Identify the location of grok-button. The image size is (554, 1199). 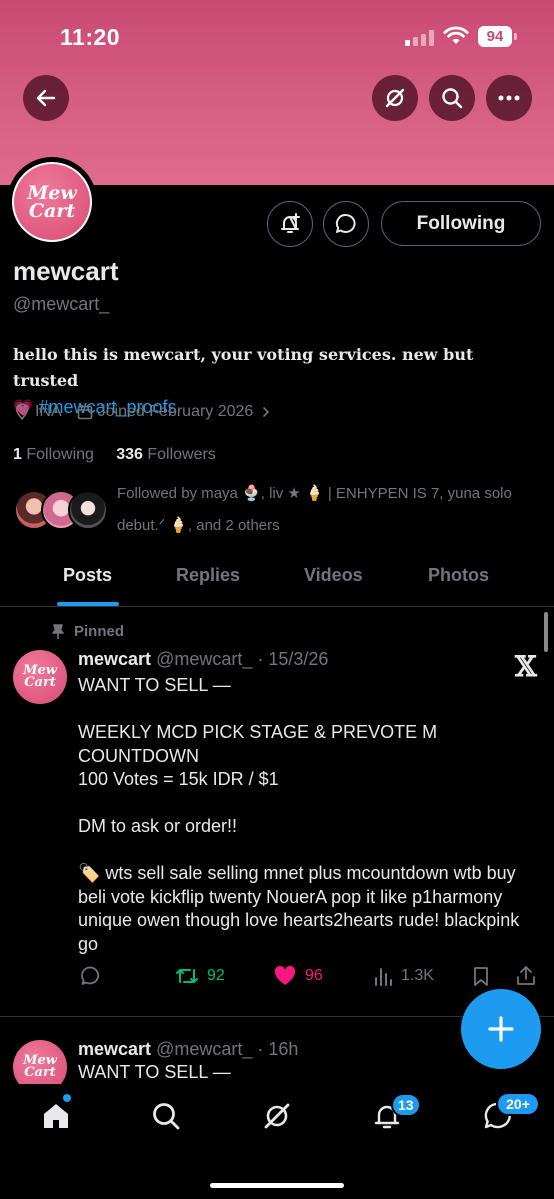
(395, 98).